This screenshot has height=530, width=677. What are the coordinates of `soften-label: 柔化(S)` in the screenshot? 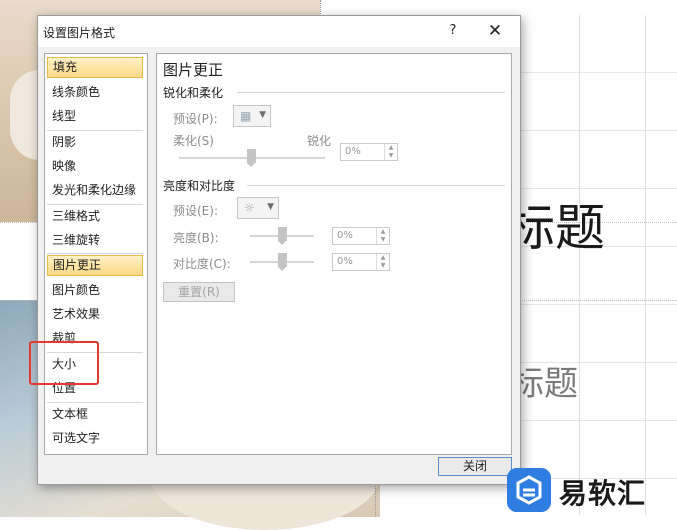 It's located at (193, 141).